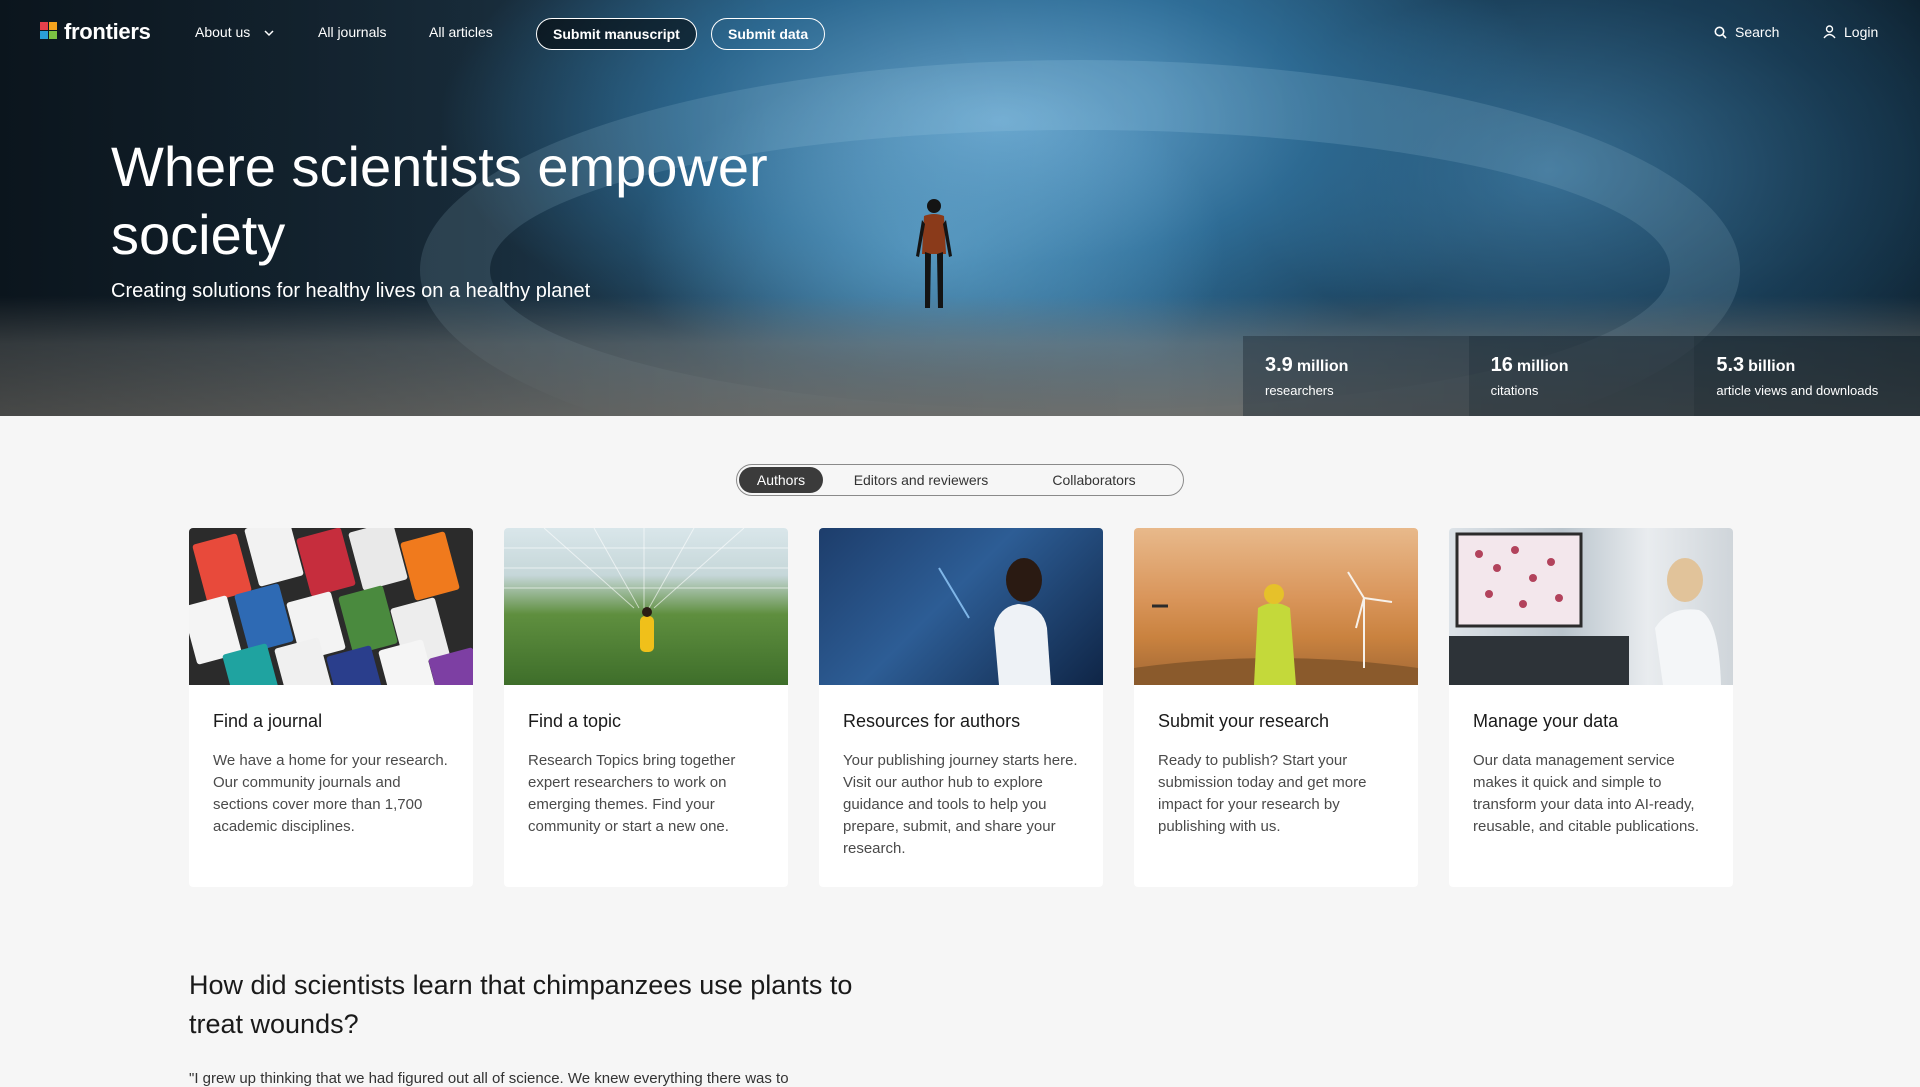  What do you see at coordinates (439, 200) in the screenshot?
I see `hero-title: Where scientists empower society` at bounding box center [439, 200].